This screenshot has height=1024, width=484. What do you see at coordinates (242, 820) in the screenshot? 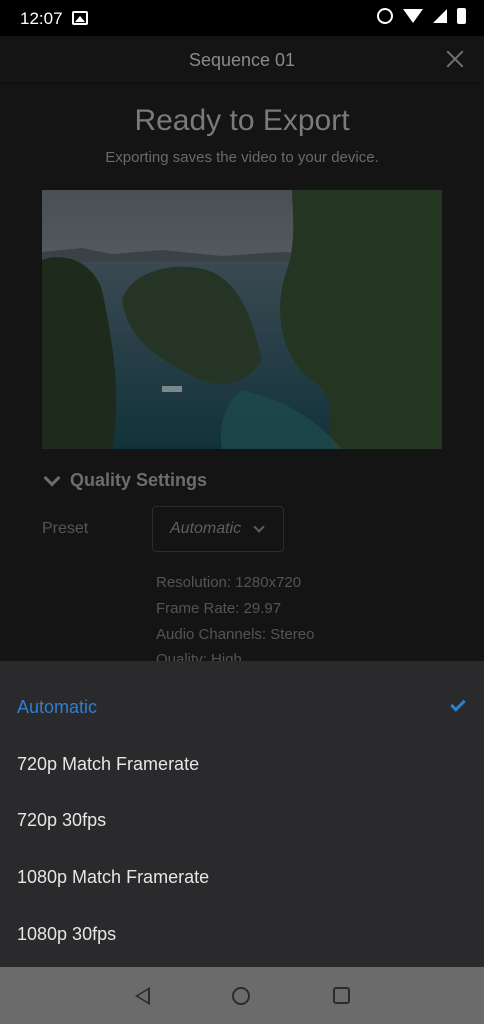
I see `preset-option-720p-30fps: 720p 30fps` at bounding box center [242, 820].